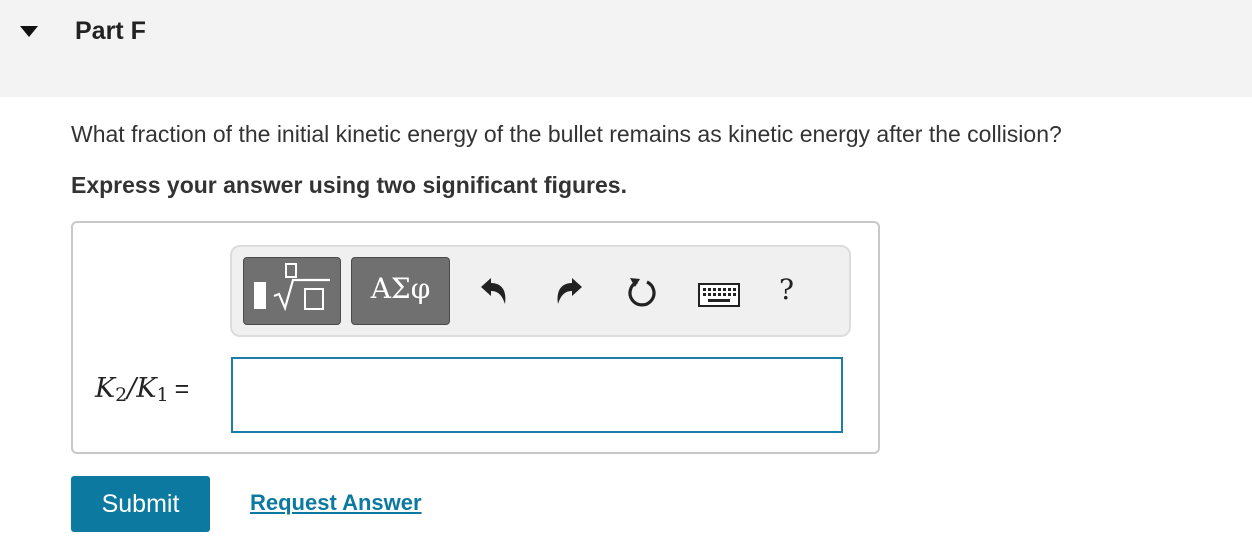 The height and width of the screenshot is (548, 1252). Describe the element at coordinates (569, 292) in the screenshot. I see `redo-icon` at that location.